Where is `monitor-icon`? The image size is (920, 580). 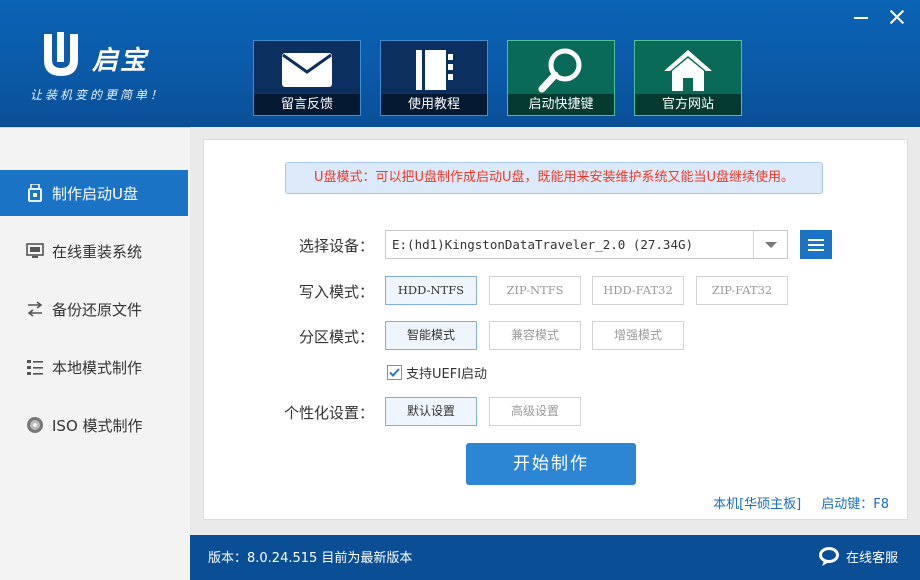
monitor-icon is located at coordinates (35, 250).